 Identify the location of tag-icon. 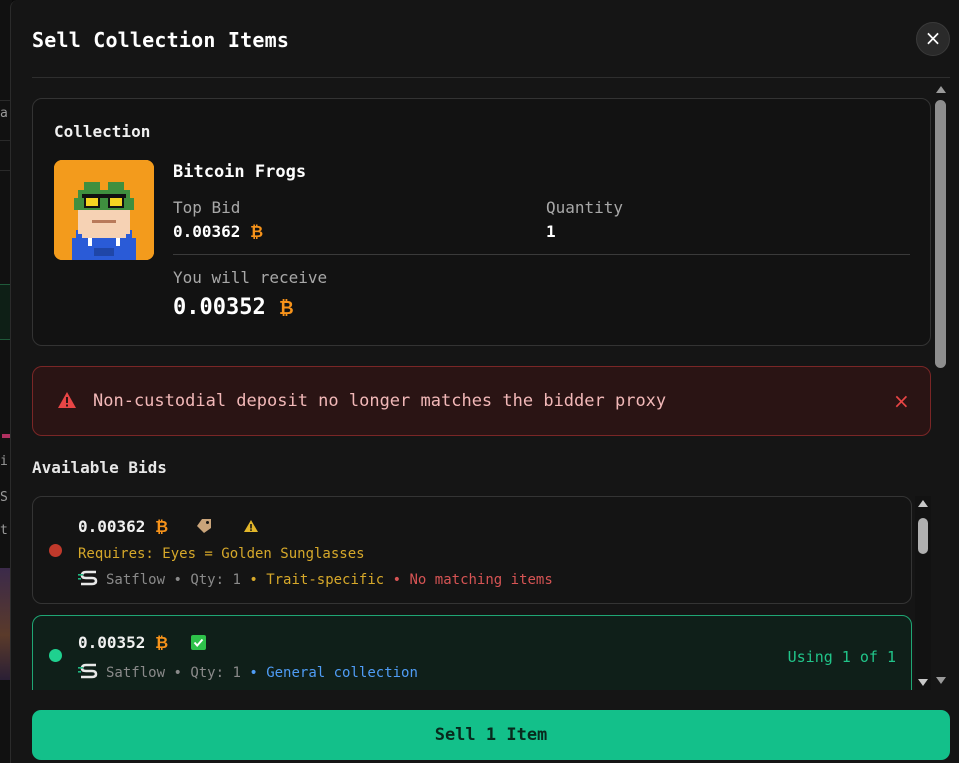
(204, 526).